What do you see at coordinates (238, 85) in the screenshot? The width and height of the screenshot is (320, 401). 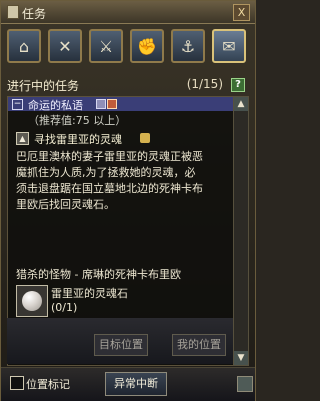 I see `help-button: ?` at bounding box center [238, 85].